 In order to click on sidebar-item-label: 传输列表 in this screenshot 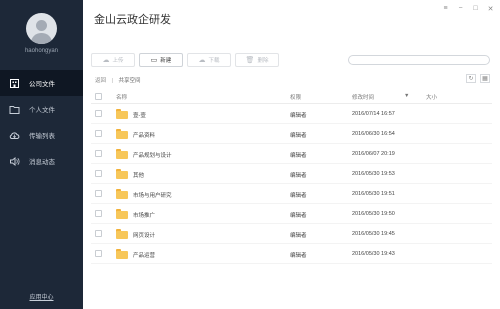, I will do `click(42, 136)`.